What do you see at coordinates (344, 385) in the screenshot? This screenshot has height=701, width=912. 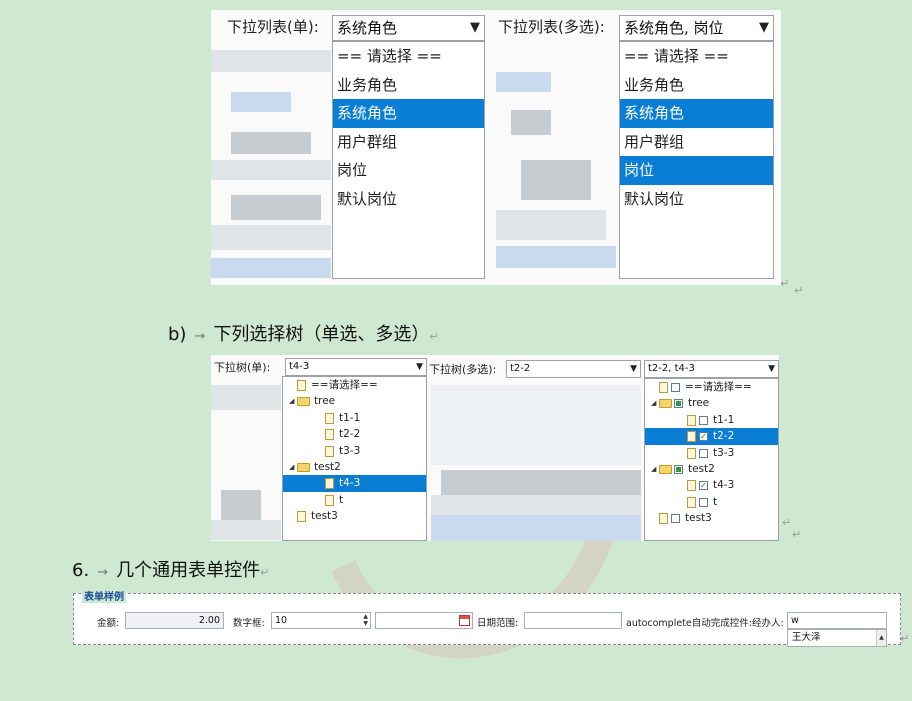 I see `tree-node-label: ==请选择==` at bounding box center [344, 385].